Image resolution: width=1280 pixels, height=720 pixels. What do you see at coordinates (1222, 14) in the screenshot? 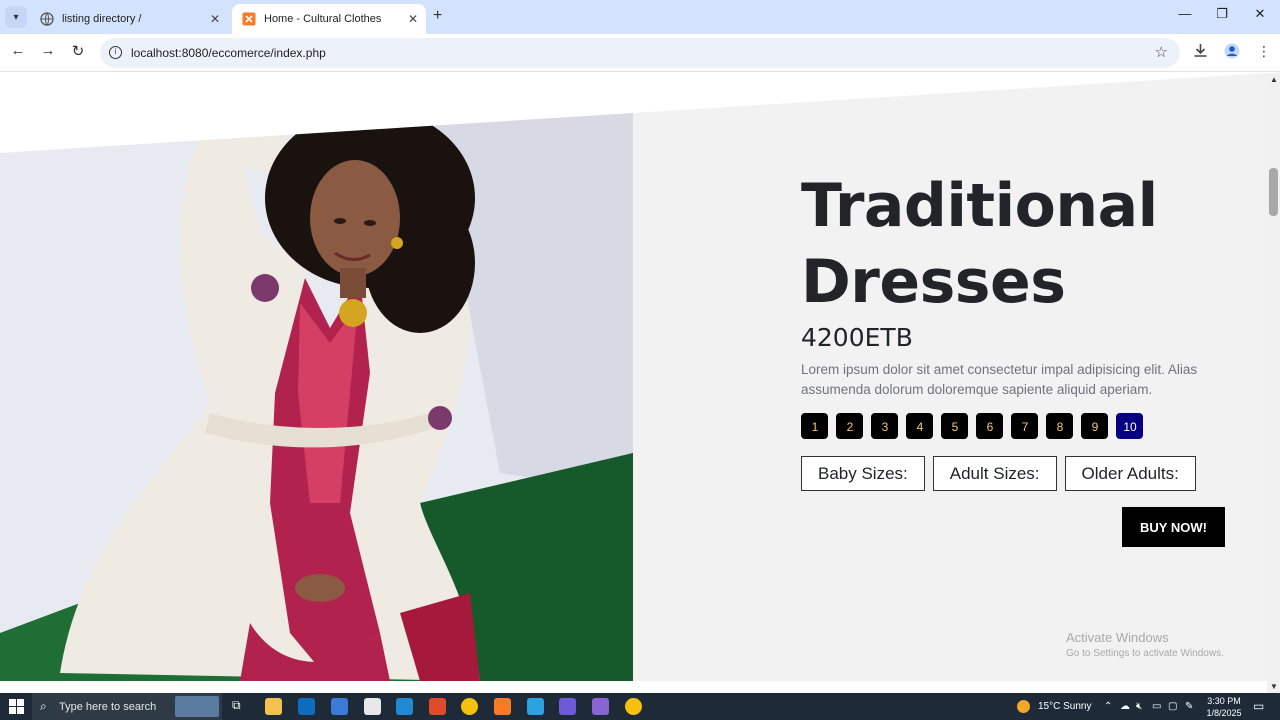
I see `maximize-icon: ❐` at bounding box center [1222, 14].